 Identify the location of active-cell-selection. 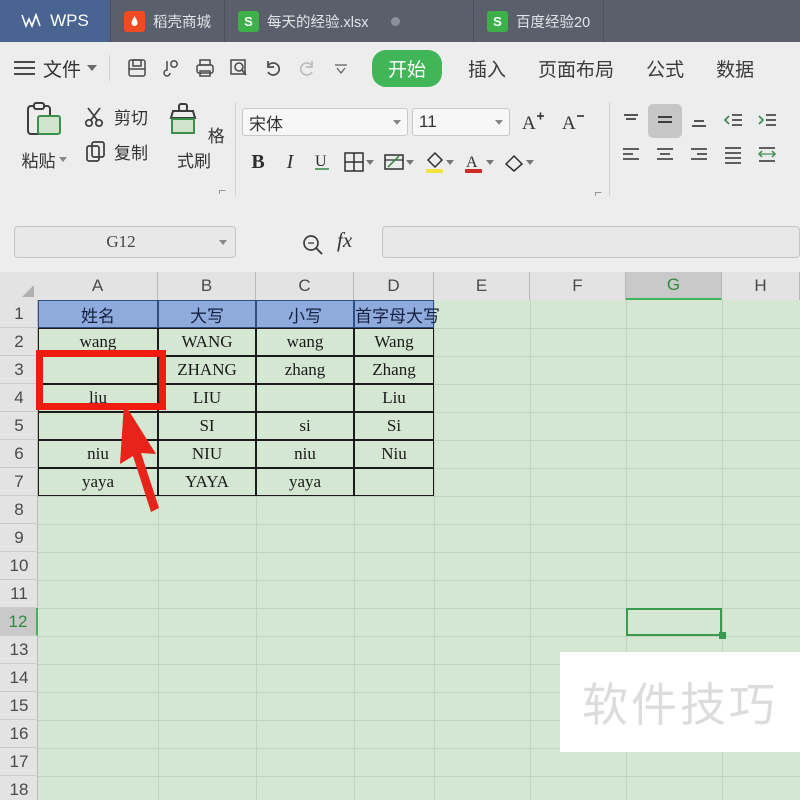
(674, 622).